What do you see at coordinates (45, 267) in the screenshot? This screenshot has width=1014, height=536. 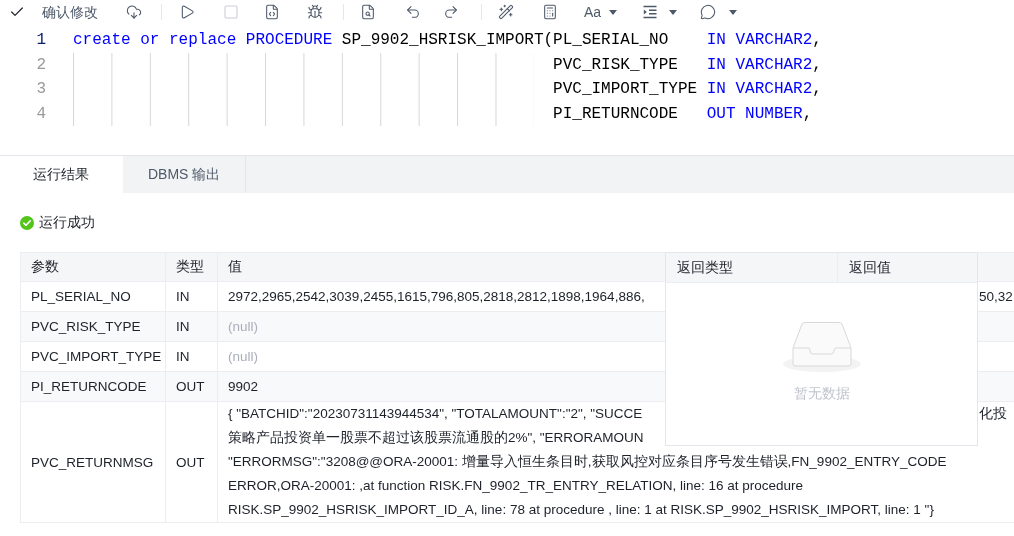 I see `column-header: 参数` at bounding box center [45, 267].